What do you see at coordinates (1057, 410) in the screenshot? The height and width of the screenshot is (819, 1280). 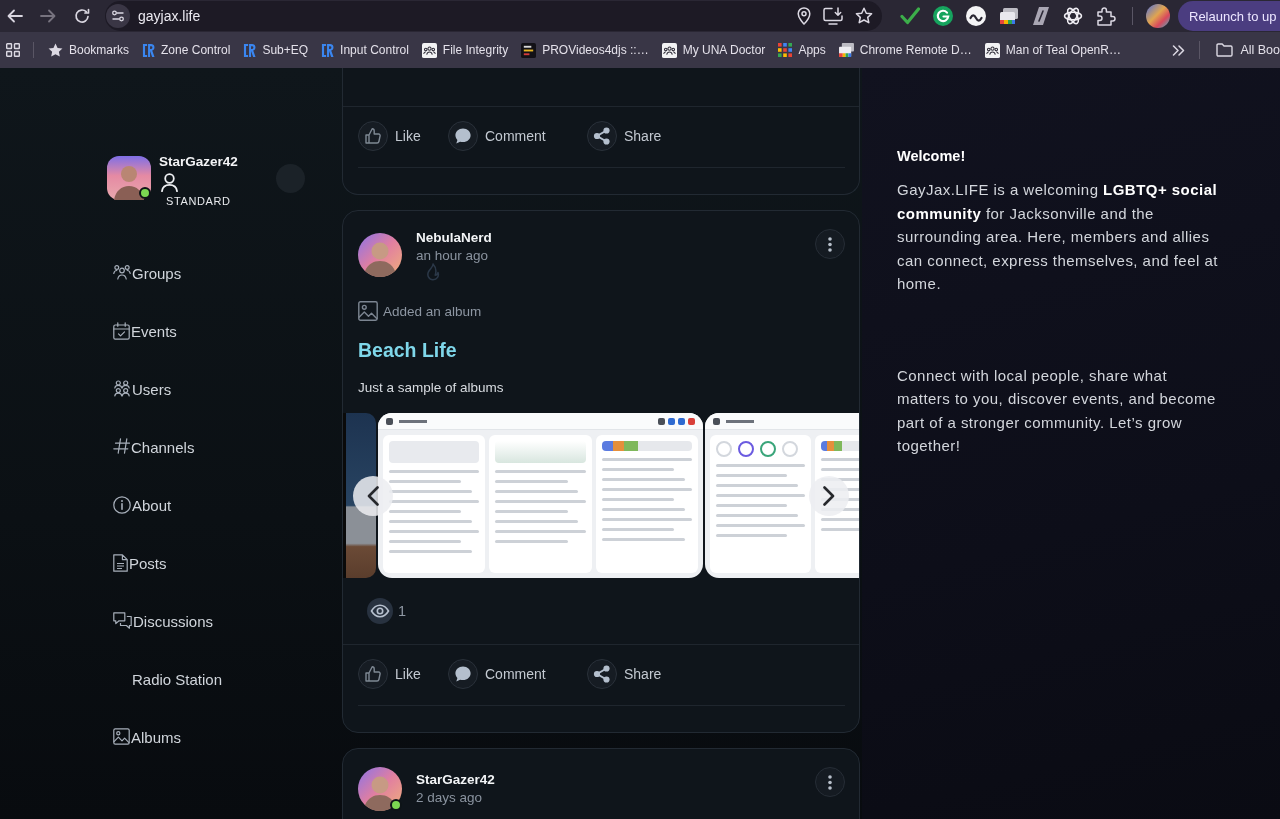 I see `welcome-paragraph: Connect with local people, share what matters to you, discover events, and become part of a stronger community. Let’s grow together!` at bounding box center [1057, 410].